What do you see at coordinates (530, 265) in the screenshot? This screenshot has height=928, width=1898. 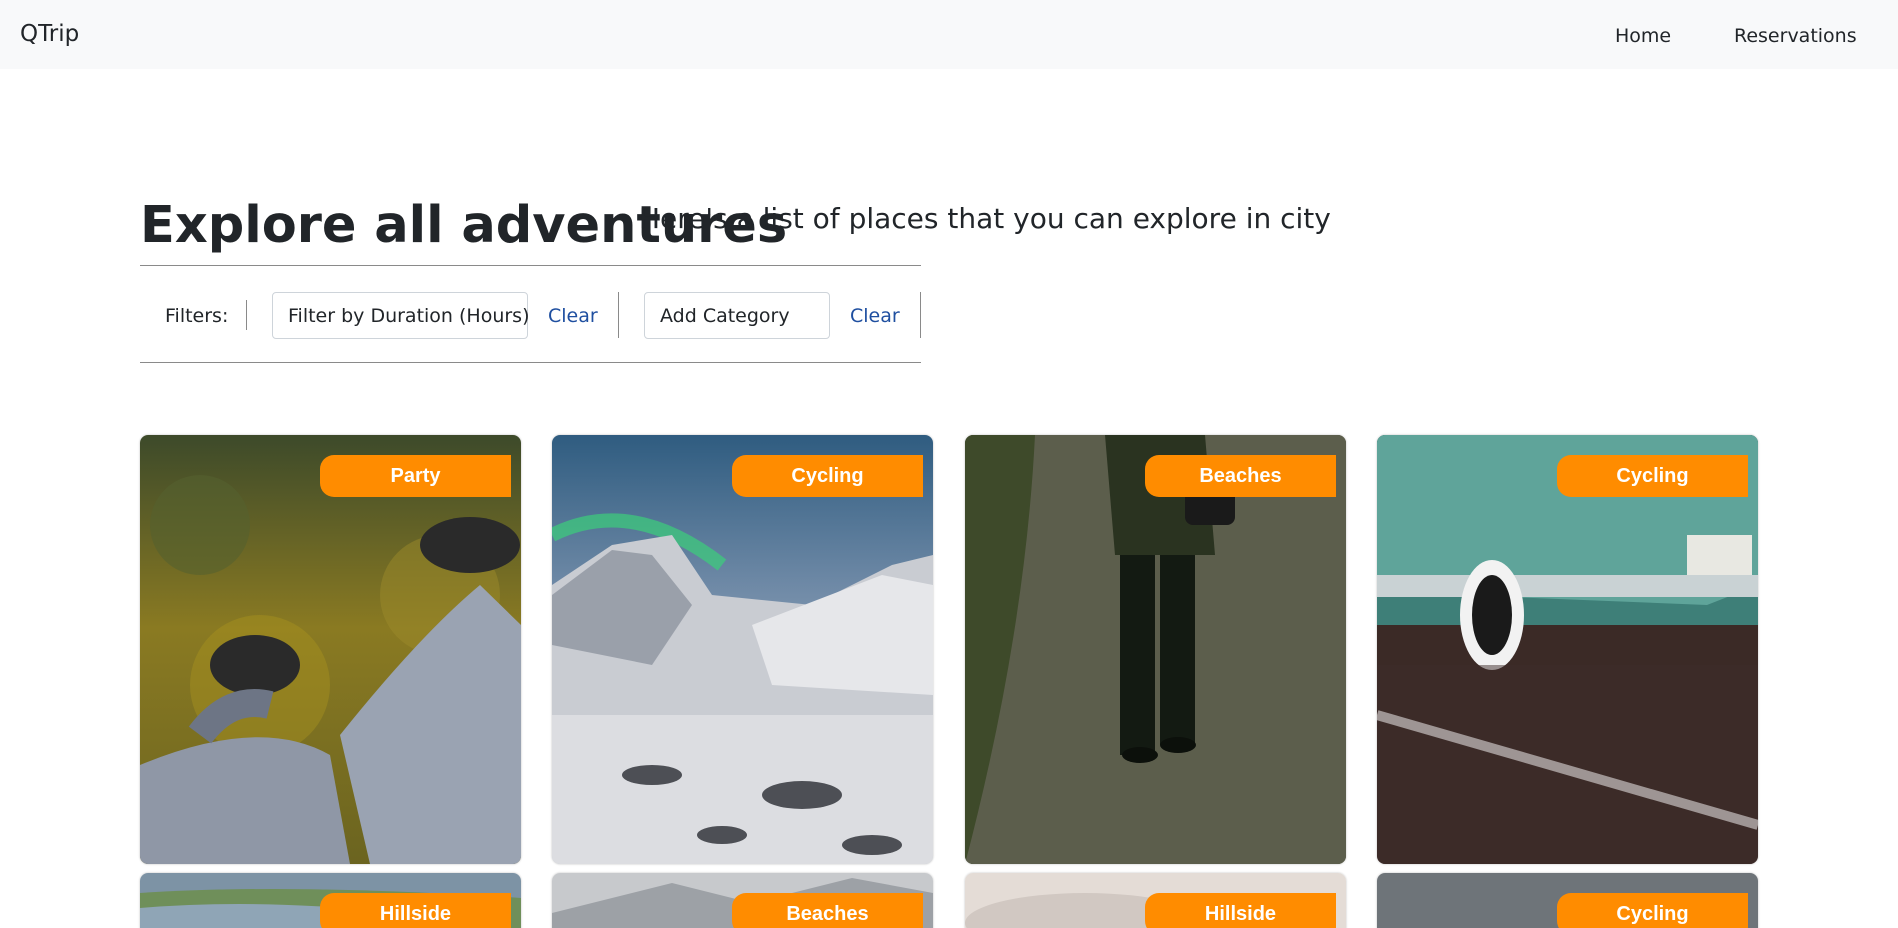 I see `filter-divider-top` at bounding box center [530, 265].